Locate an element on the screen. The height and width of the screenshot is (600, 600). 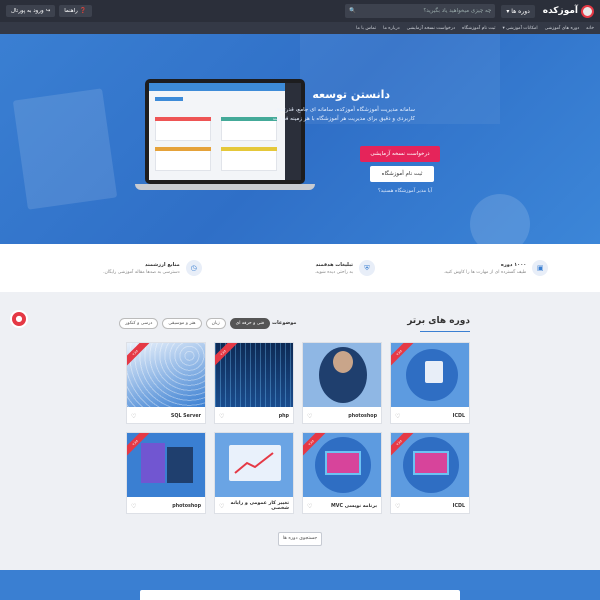
footer-section is located at coordinates (300, 585).